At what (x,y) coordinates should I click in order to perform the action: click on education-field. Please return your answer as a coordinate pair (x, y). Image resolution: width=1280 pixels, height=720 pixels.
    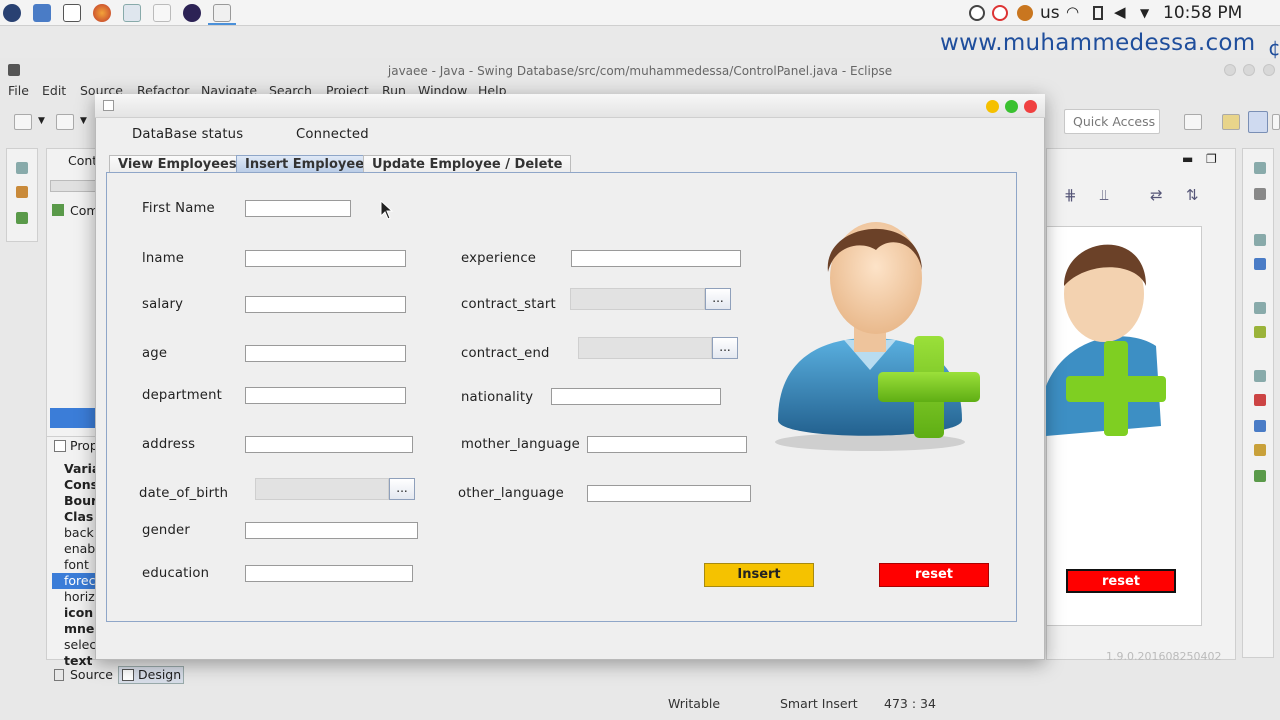
    Looking at the image, I should click on (329, 573).